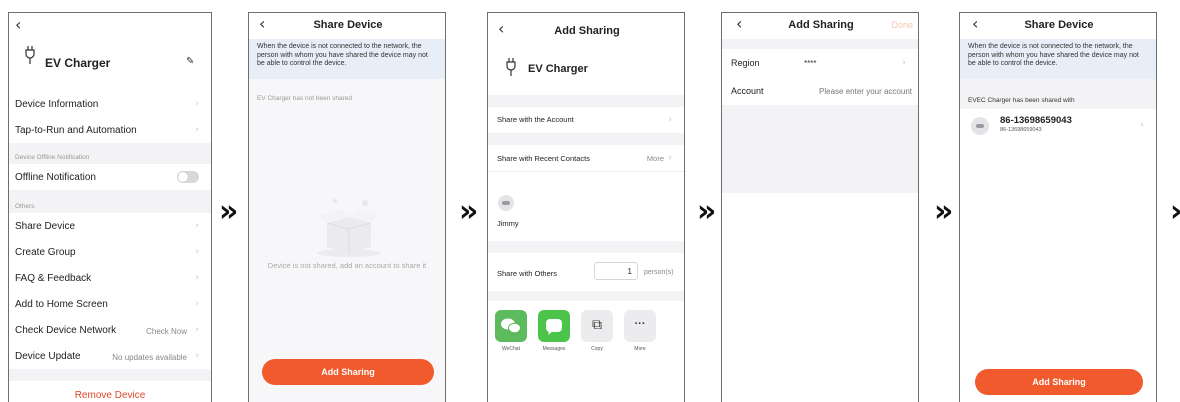 This screenshot has height=402, width=1180. Describe the element at coordinates (45, 226) in the screenshot. I see `menu-label: Share Device` at that location.